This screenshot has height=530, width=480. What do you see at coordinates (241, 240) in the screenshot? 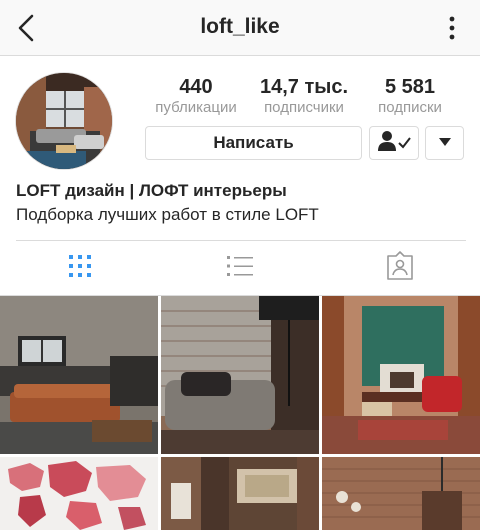
I see `section-divider` at bounding box center [241, 240].